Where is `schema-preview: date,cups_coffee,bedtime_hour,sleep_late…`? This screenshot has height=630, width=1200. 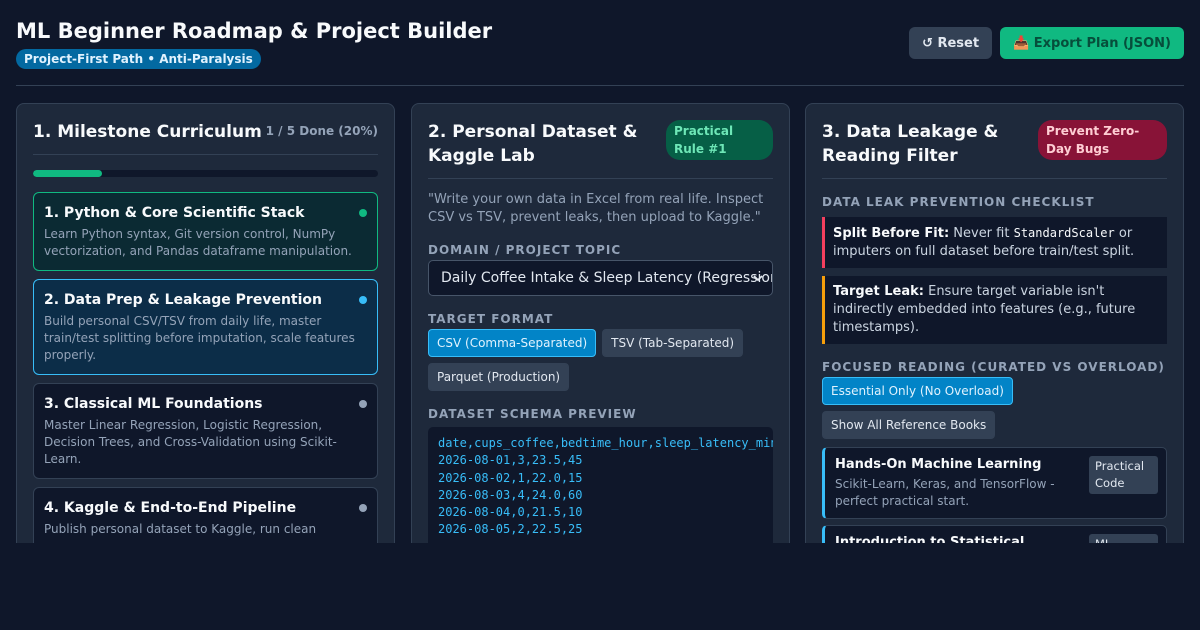 schema-preview: date,cups_coffee,bedtime_hour,sleep_late… is located at coordinates (600, 485).